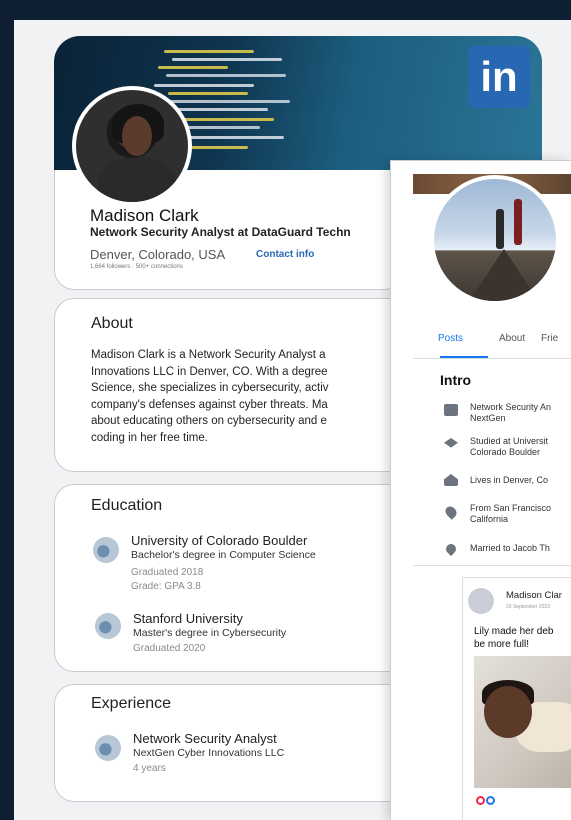 The height and width of the screenshot is (820, 571). Describe the element at coordinates (522, 722) in the screenshot. I see `post-photo` at that location.